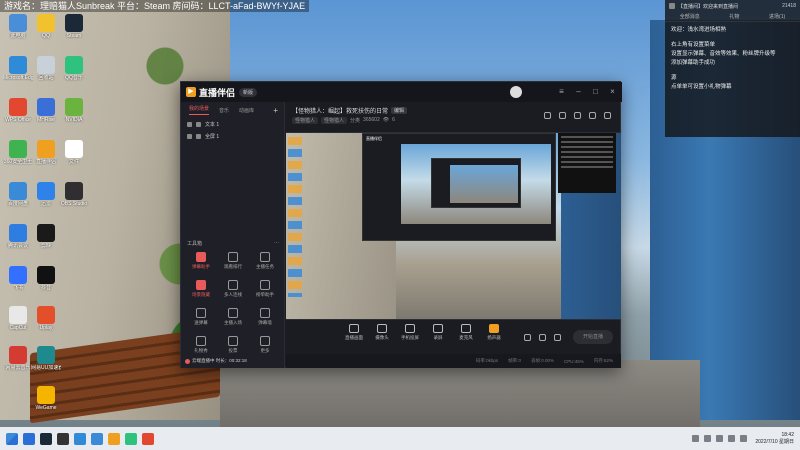 The image size is (800, 450). What do you see at coordinates (74, 27) in the screenshot?
I see `desktop-icon: Steam` at bounding box center [74, 27].